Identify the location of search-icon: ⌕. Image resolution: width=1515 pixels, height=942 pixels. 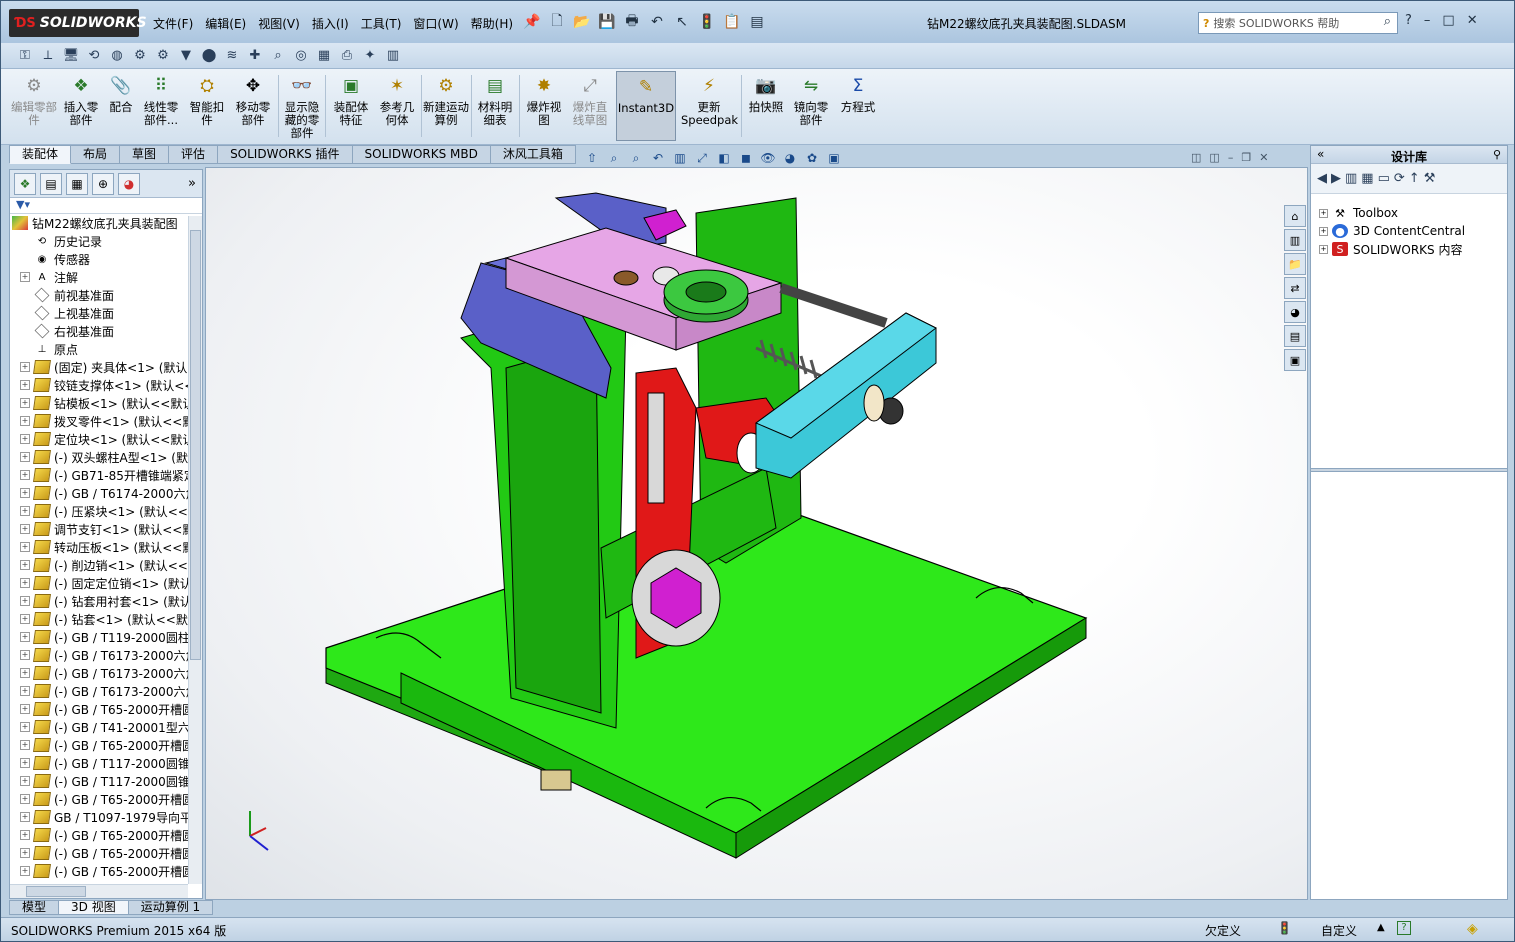
(1387, 21).